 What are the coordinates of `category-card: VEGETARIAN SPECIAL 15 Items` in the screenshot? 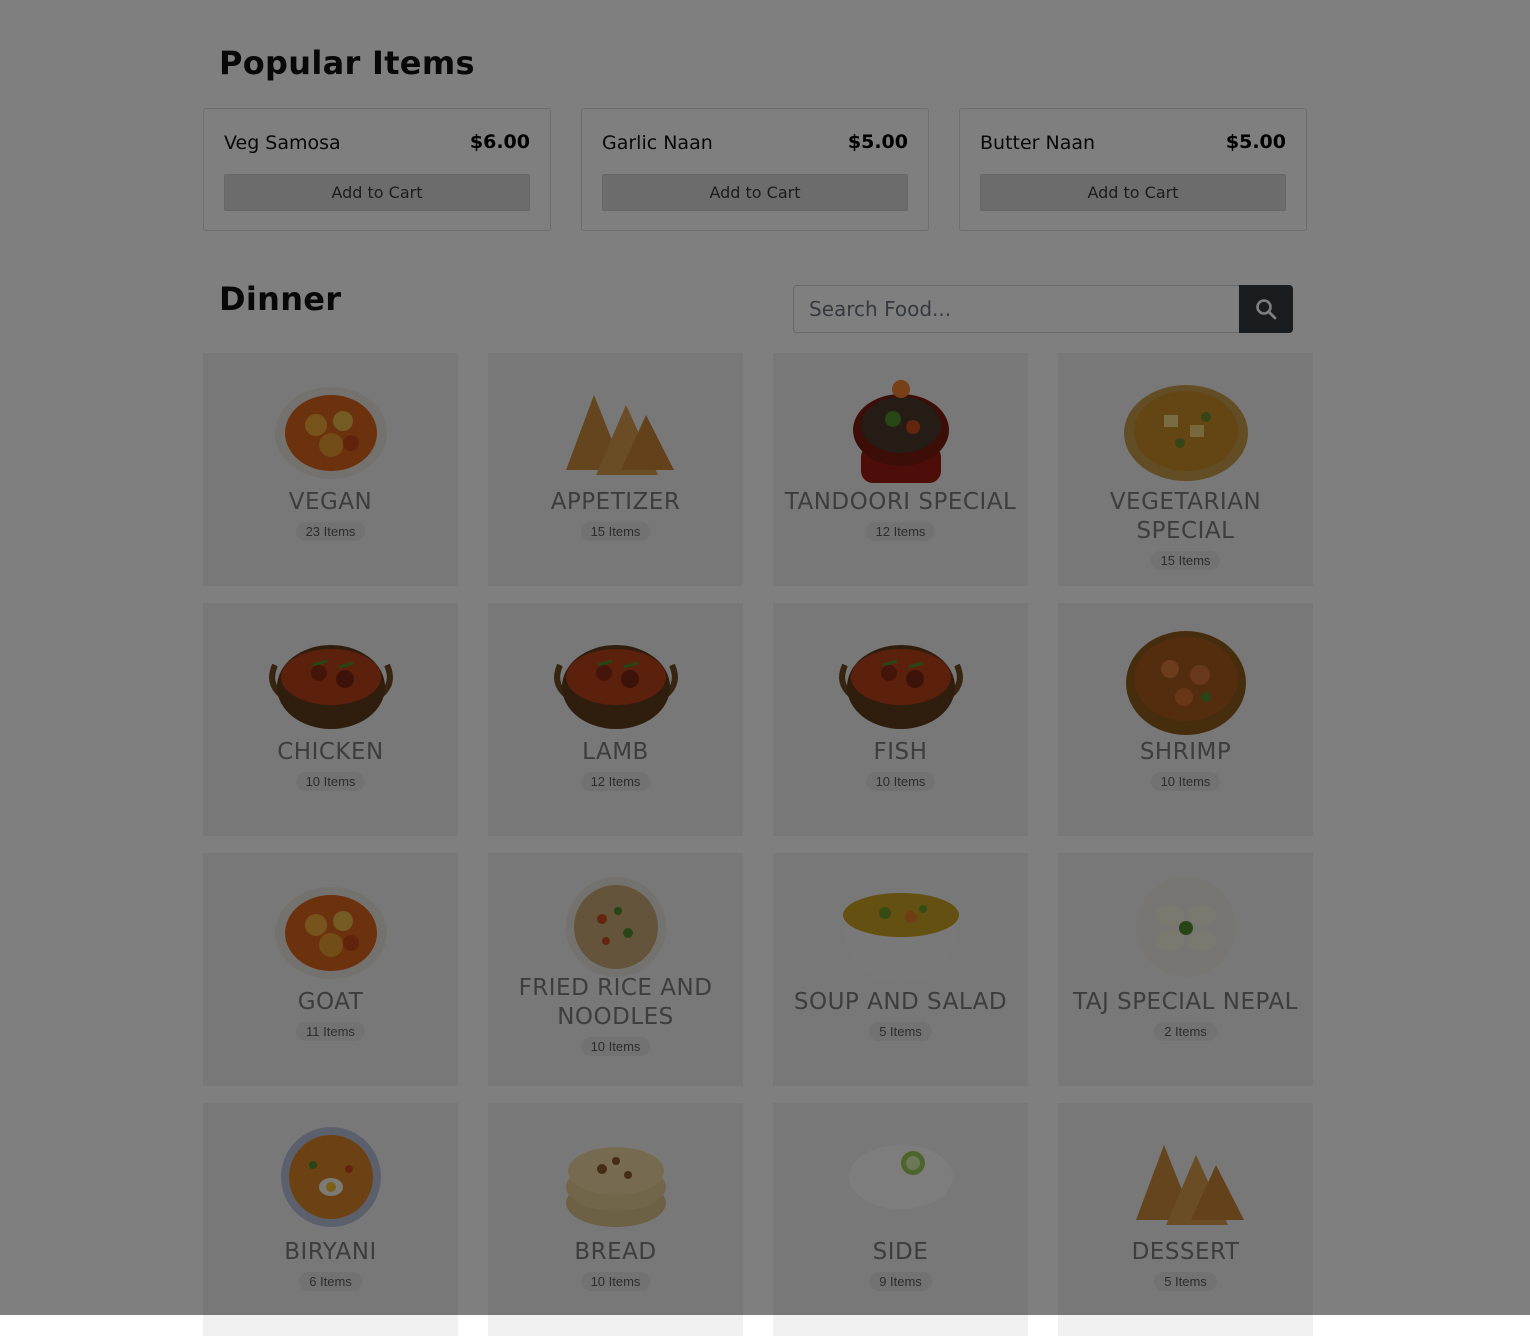 It's located at (1185, 469).